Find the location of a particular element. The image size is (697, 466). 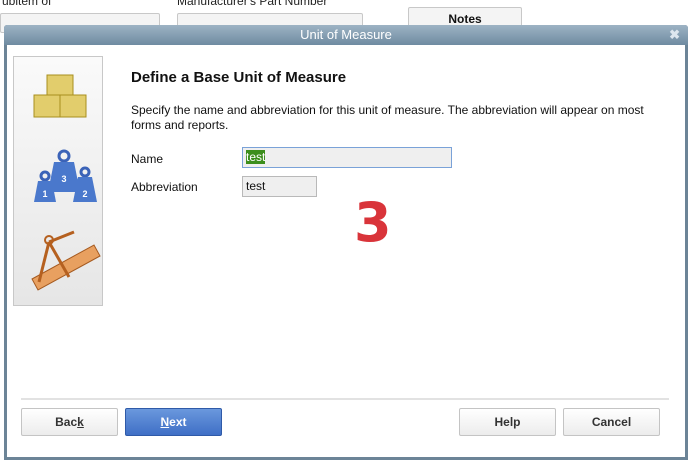

back-button: Back is located at coordinates (69, 422).